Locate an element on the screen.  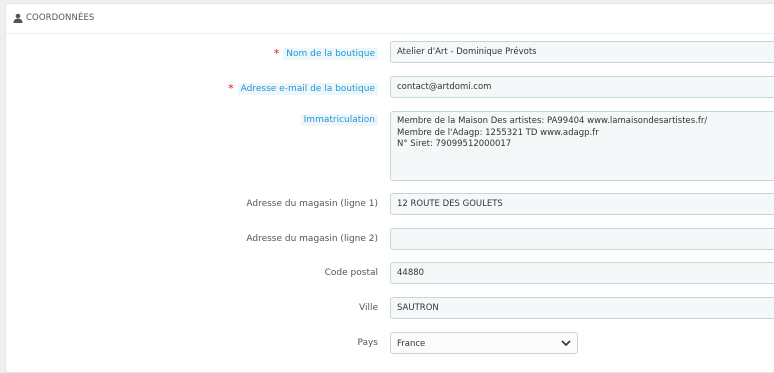
postcode-label: Code postal is located at coordinates (351, 273).